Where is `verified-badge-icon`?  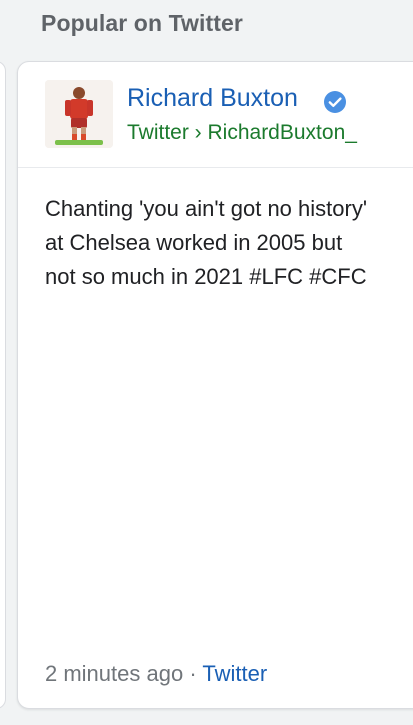
verified-badge-icon is located at coordinates (335, 102).